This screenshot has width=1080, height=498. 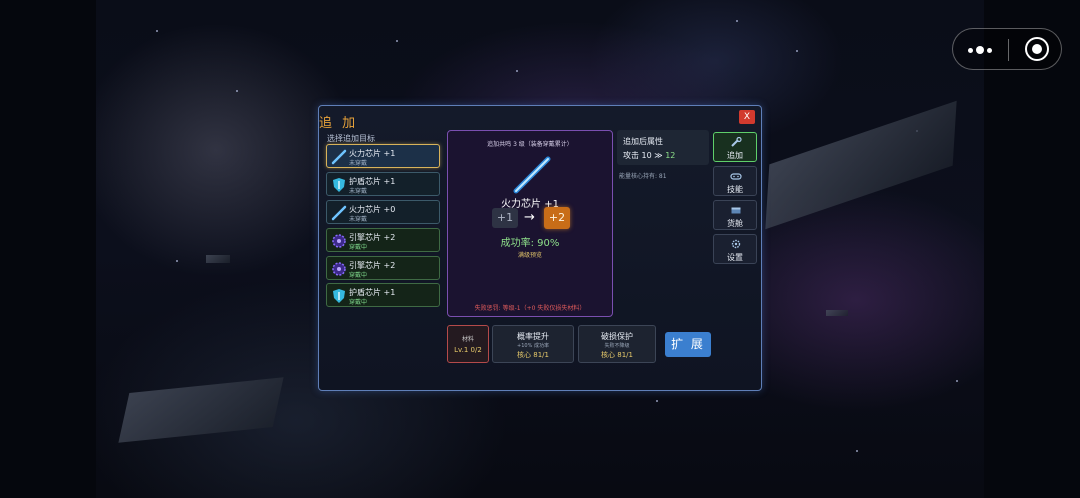 I want to click on option-title: 破损保护, so click(x=617, y=336).